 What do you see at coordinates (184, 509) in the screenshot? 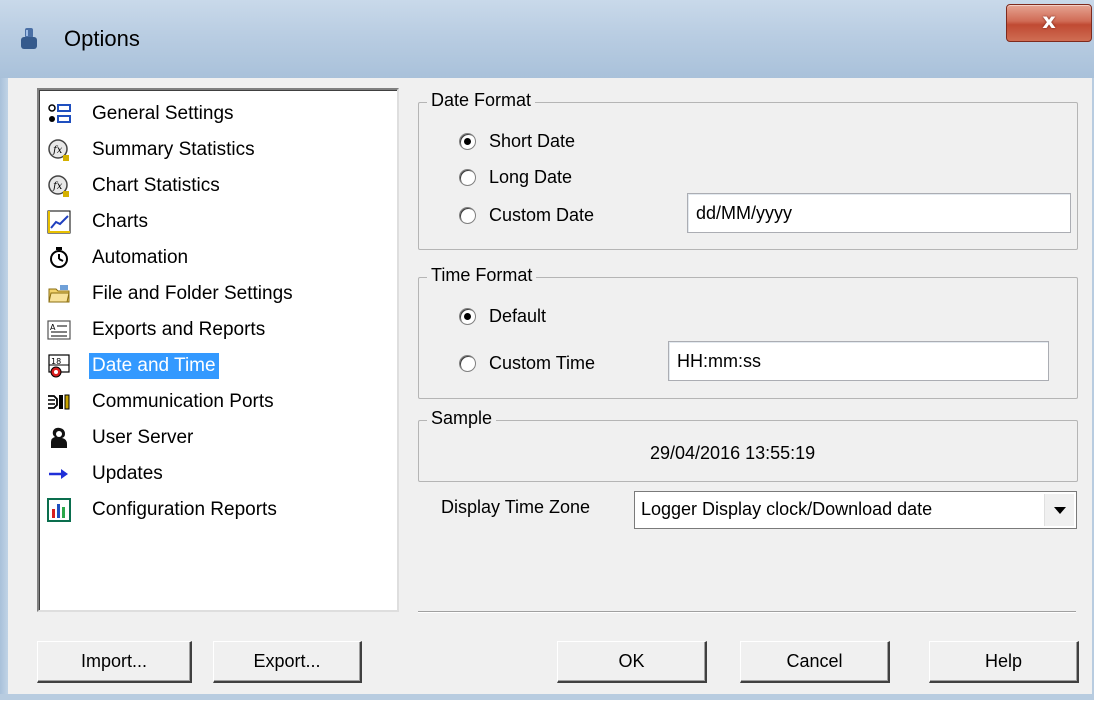
I see `tree-item-label: Configuration Reports` at bounding box center [184, 509].